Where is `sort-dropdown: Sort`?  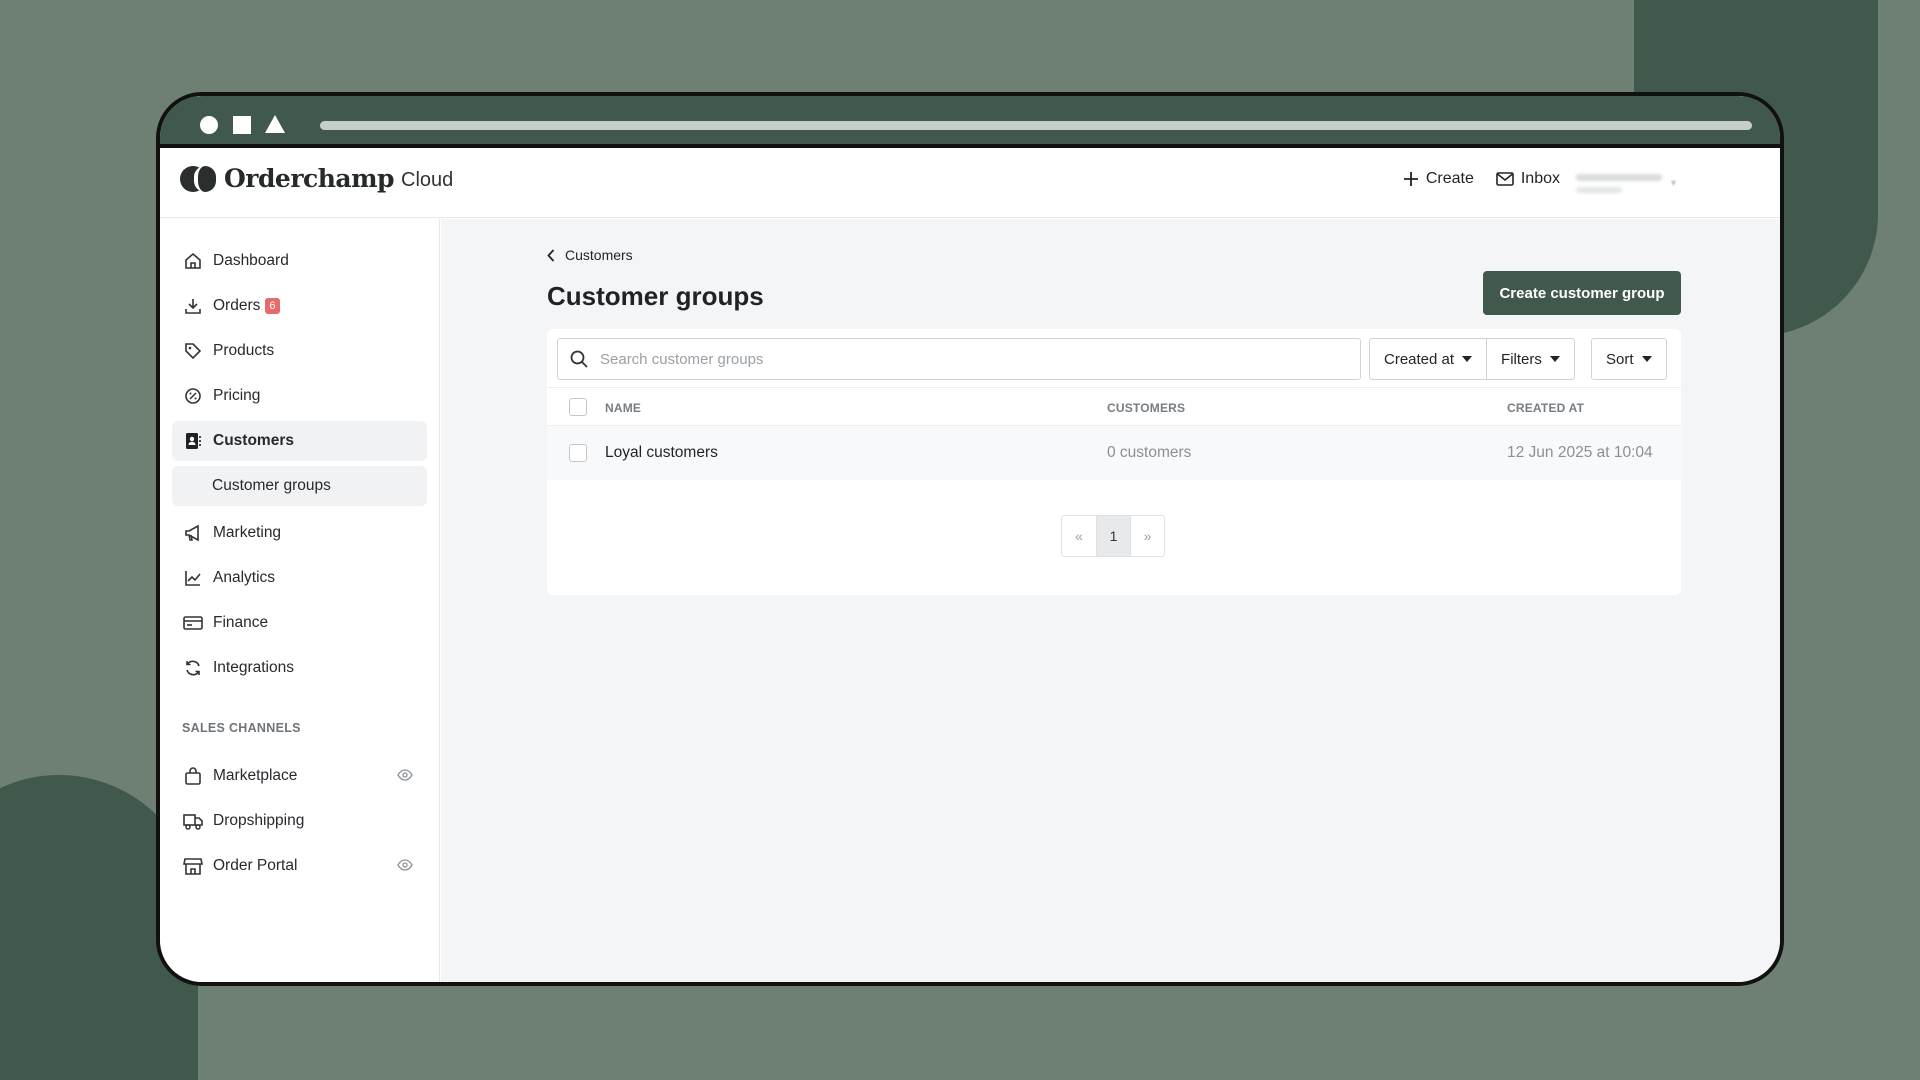 sort-dropdown: Sort is located at coordinates (1629, 359).